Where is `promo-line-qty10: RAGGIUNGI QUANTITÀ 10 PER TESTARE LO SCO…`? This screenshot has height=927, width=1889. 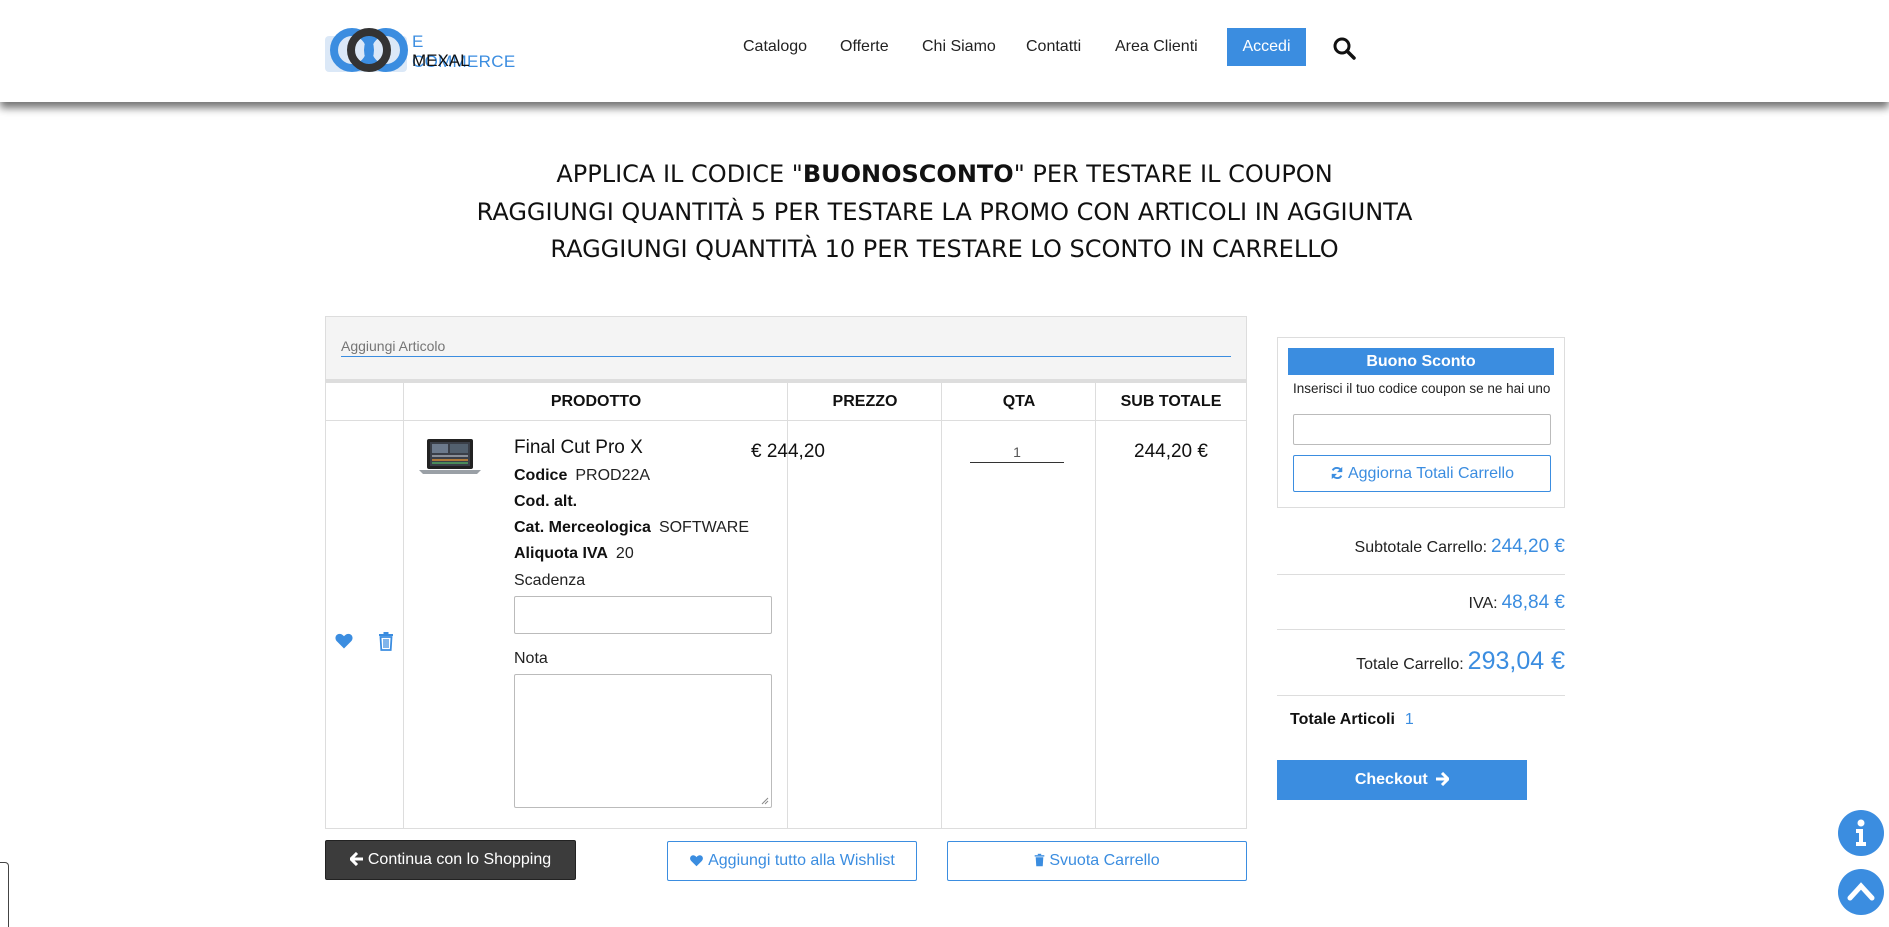
promo-line-qty10: RAGGIUNGI QUANTITÀ 10 PER TESTARE LO SCO… is located at coordinates (944, 249).